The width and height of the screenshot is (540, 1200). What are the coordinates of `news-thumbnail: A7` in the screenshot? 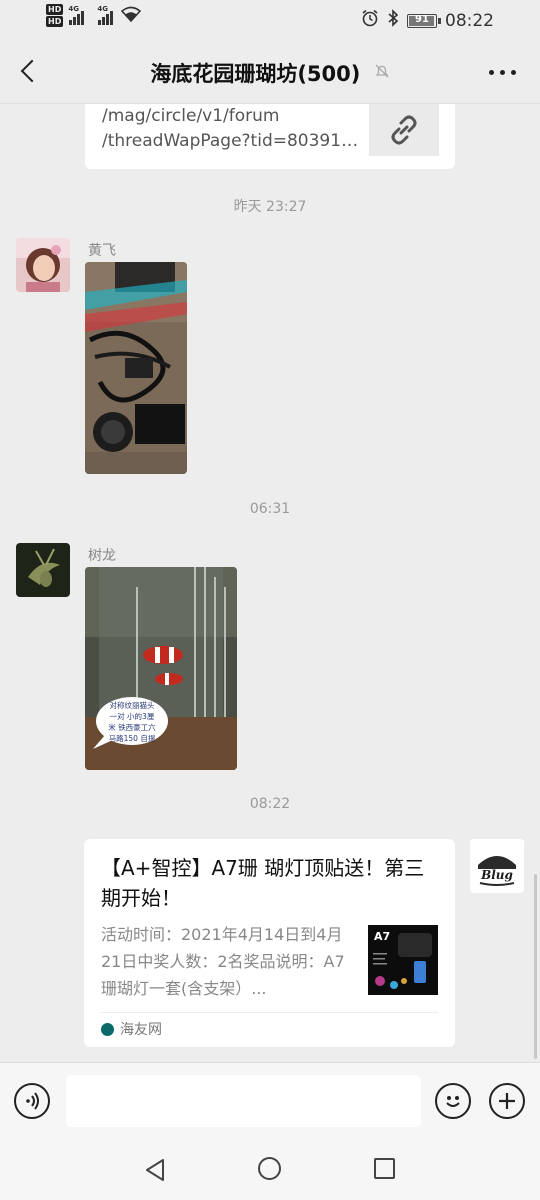 It's located at (403, 960).